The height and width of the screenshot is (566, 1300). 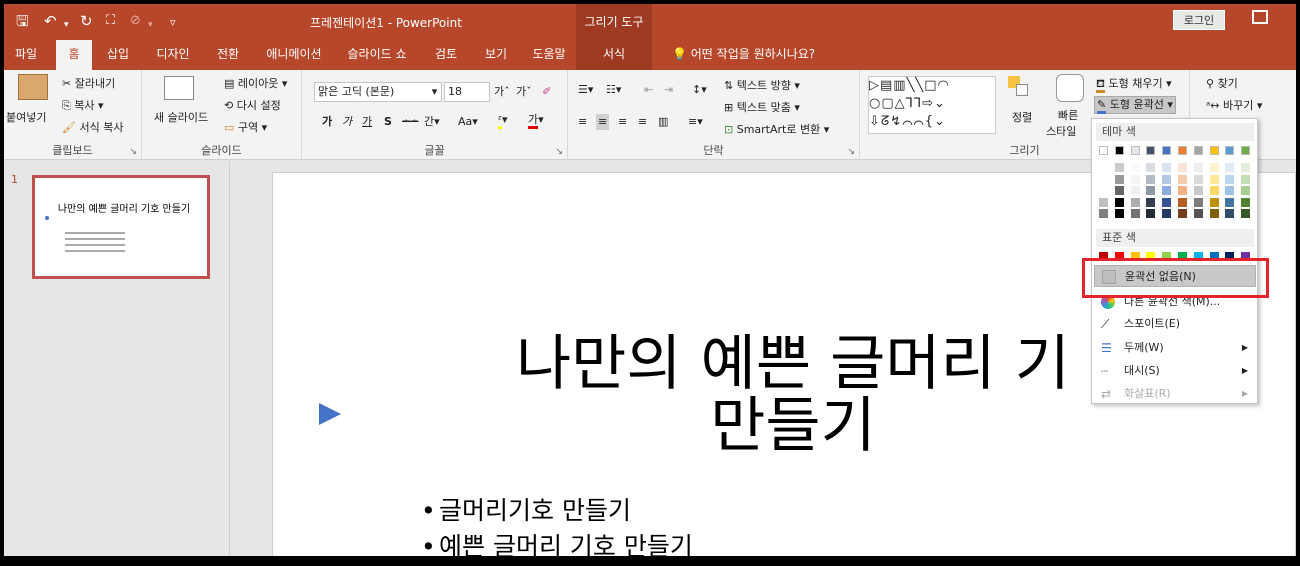 I want to click on tab-transitions: 전환, so click(x=228, y=55).